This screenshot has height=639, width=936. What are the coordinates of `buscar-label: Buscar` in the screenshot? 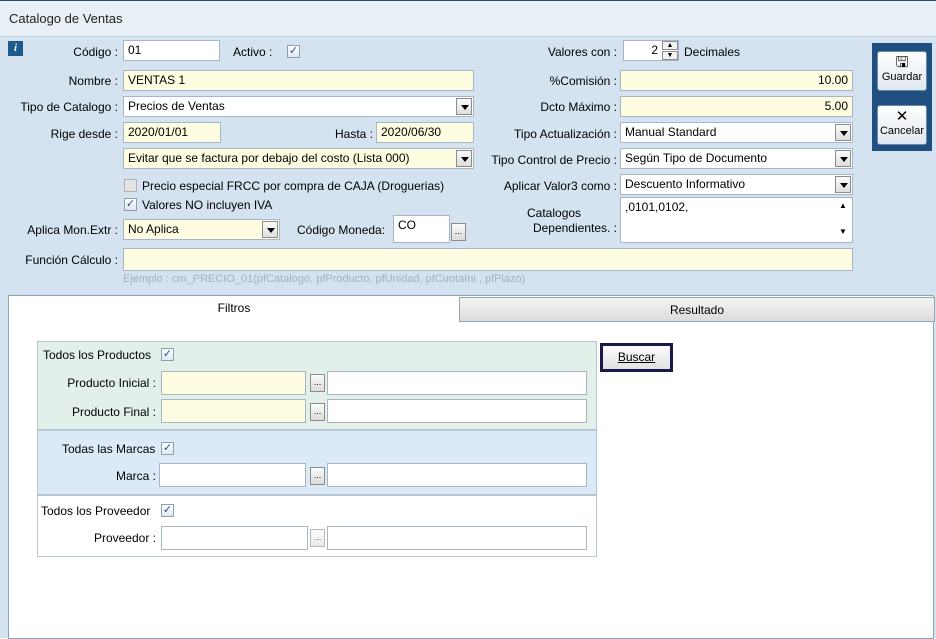 It's located at (636, 357).